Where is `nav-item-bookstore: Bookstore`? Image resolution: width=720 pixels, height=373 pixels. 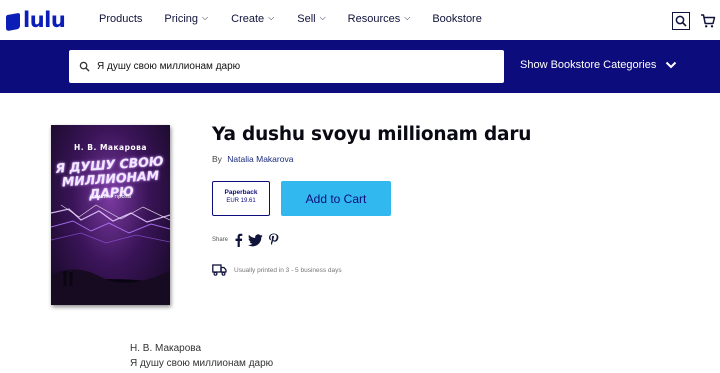 nav-item-bookstore: Bookstore is located at coordinates (457, 19).